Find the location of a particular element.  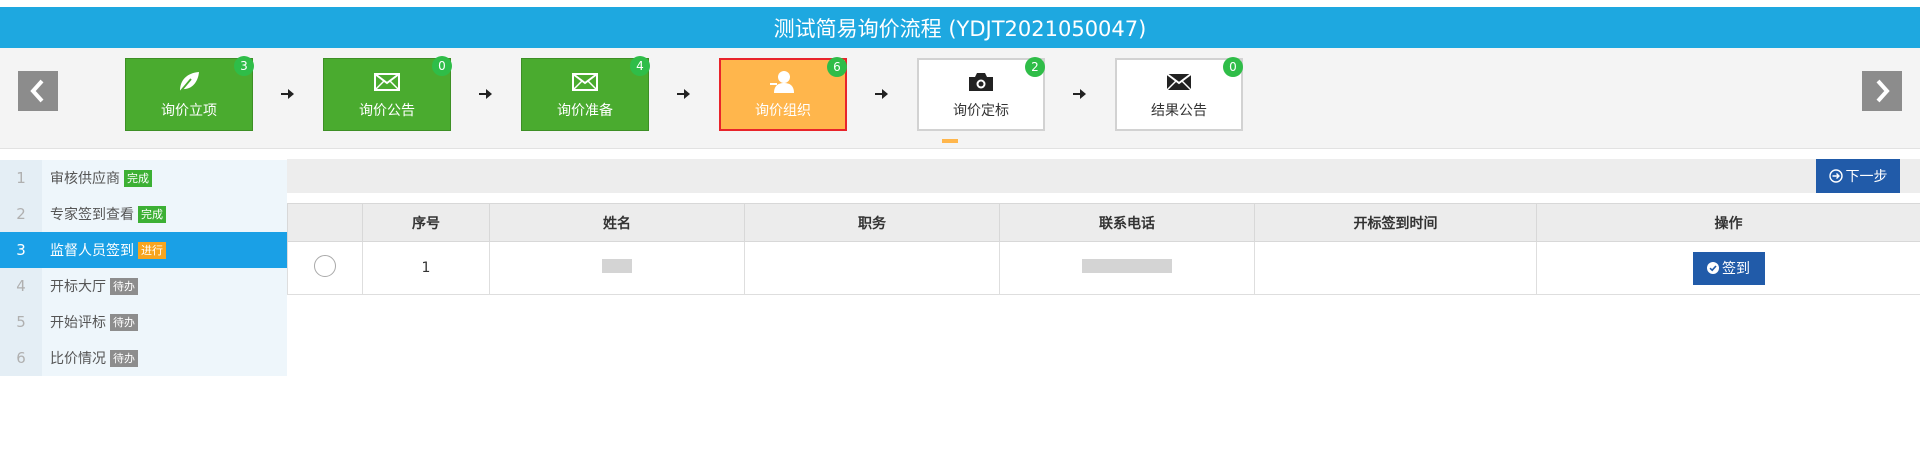

step-inquiry-award: 询价定标 2 is located at coordinates (981, 94).